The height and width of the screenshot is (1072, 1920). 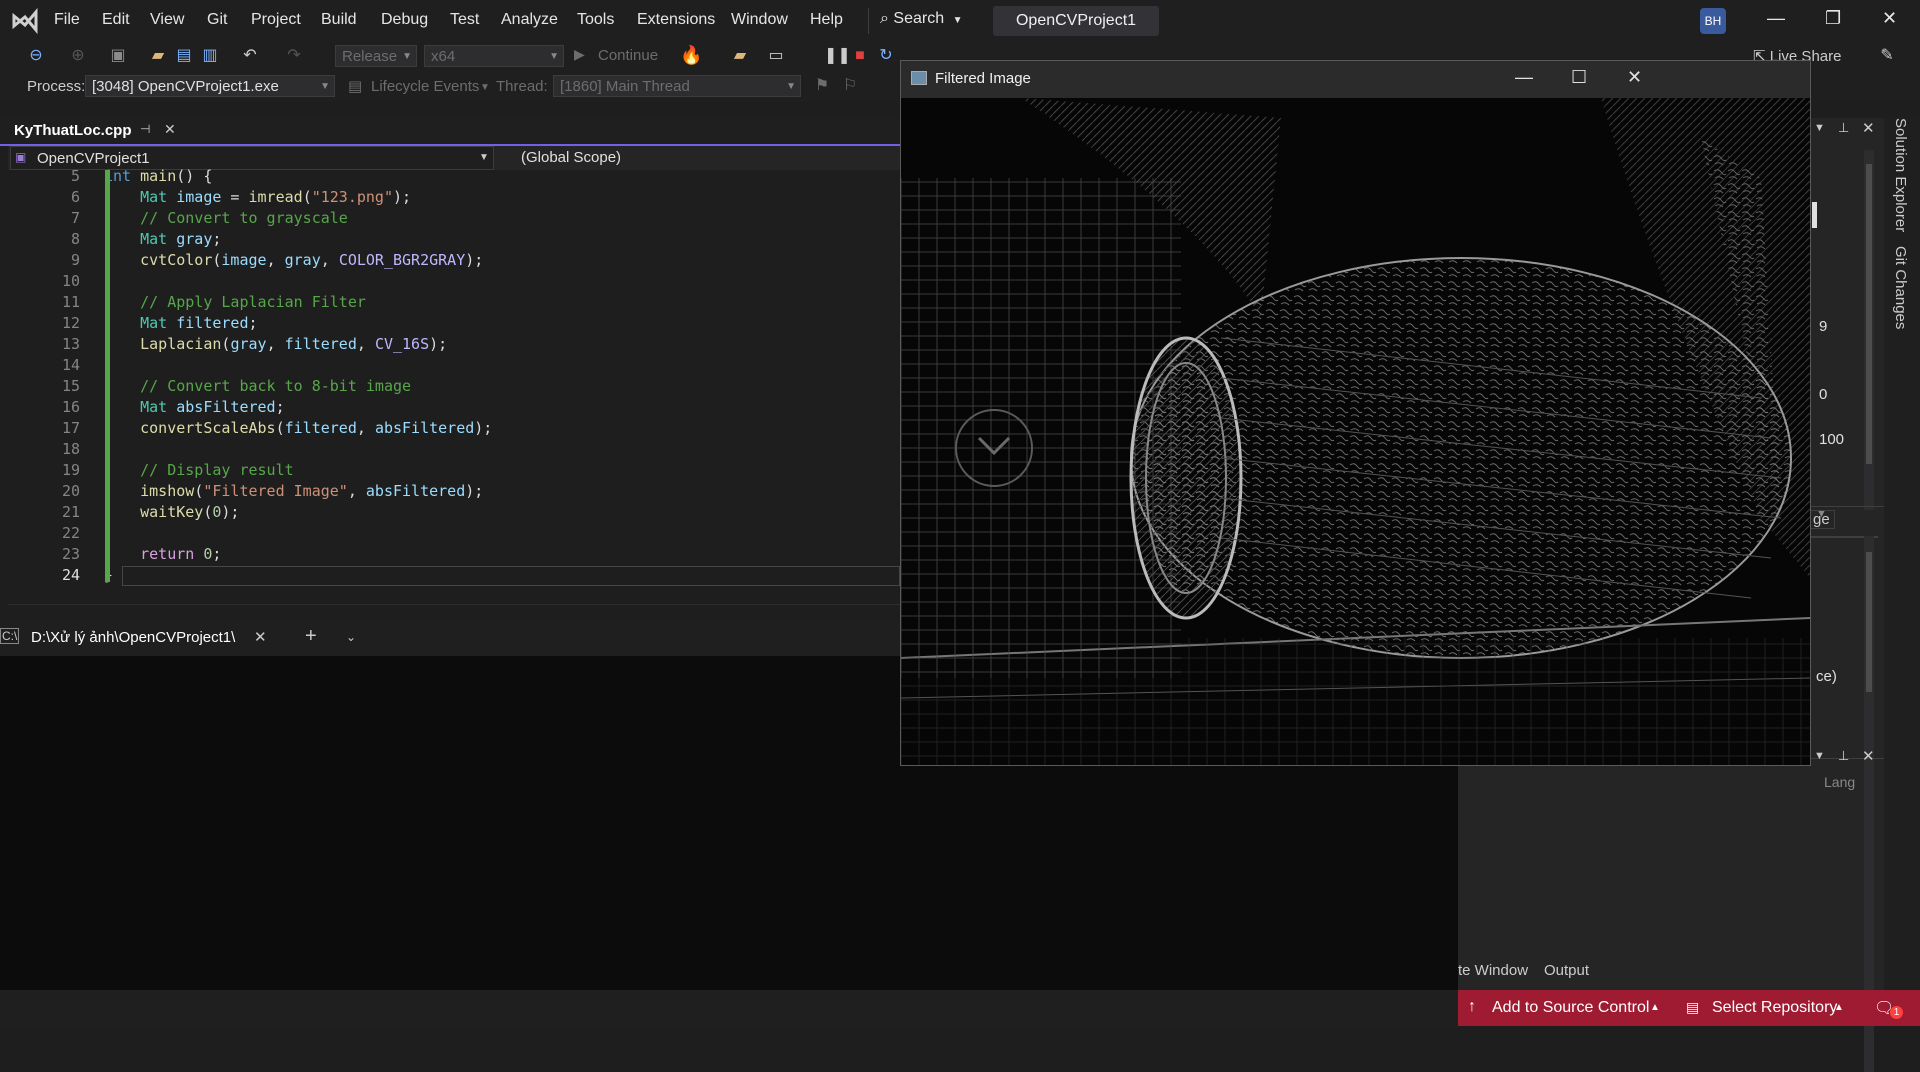 What do you see at coordinates (235, 302) in the screenshot?
I see `code-line: // Apply Laplacian Filter` at bounding box center [235, 302].